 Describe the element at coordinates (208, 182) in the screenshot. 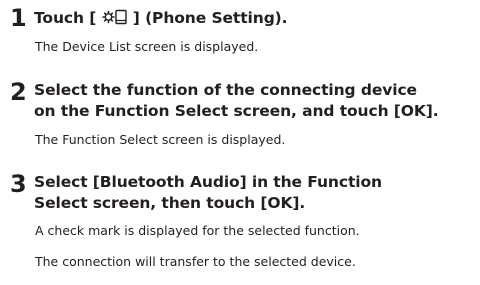

I see `step-title-line: Select [Bluetooth Audio] in the Function` at that location.